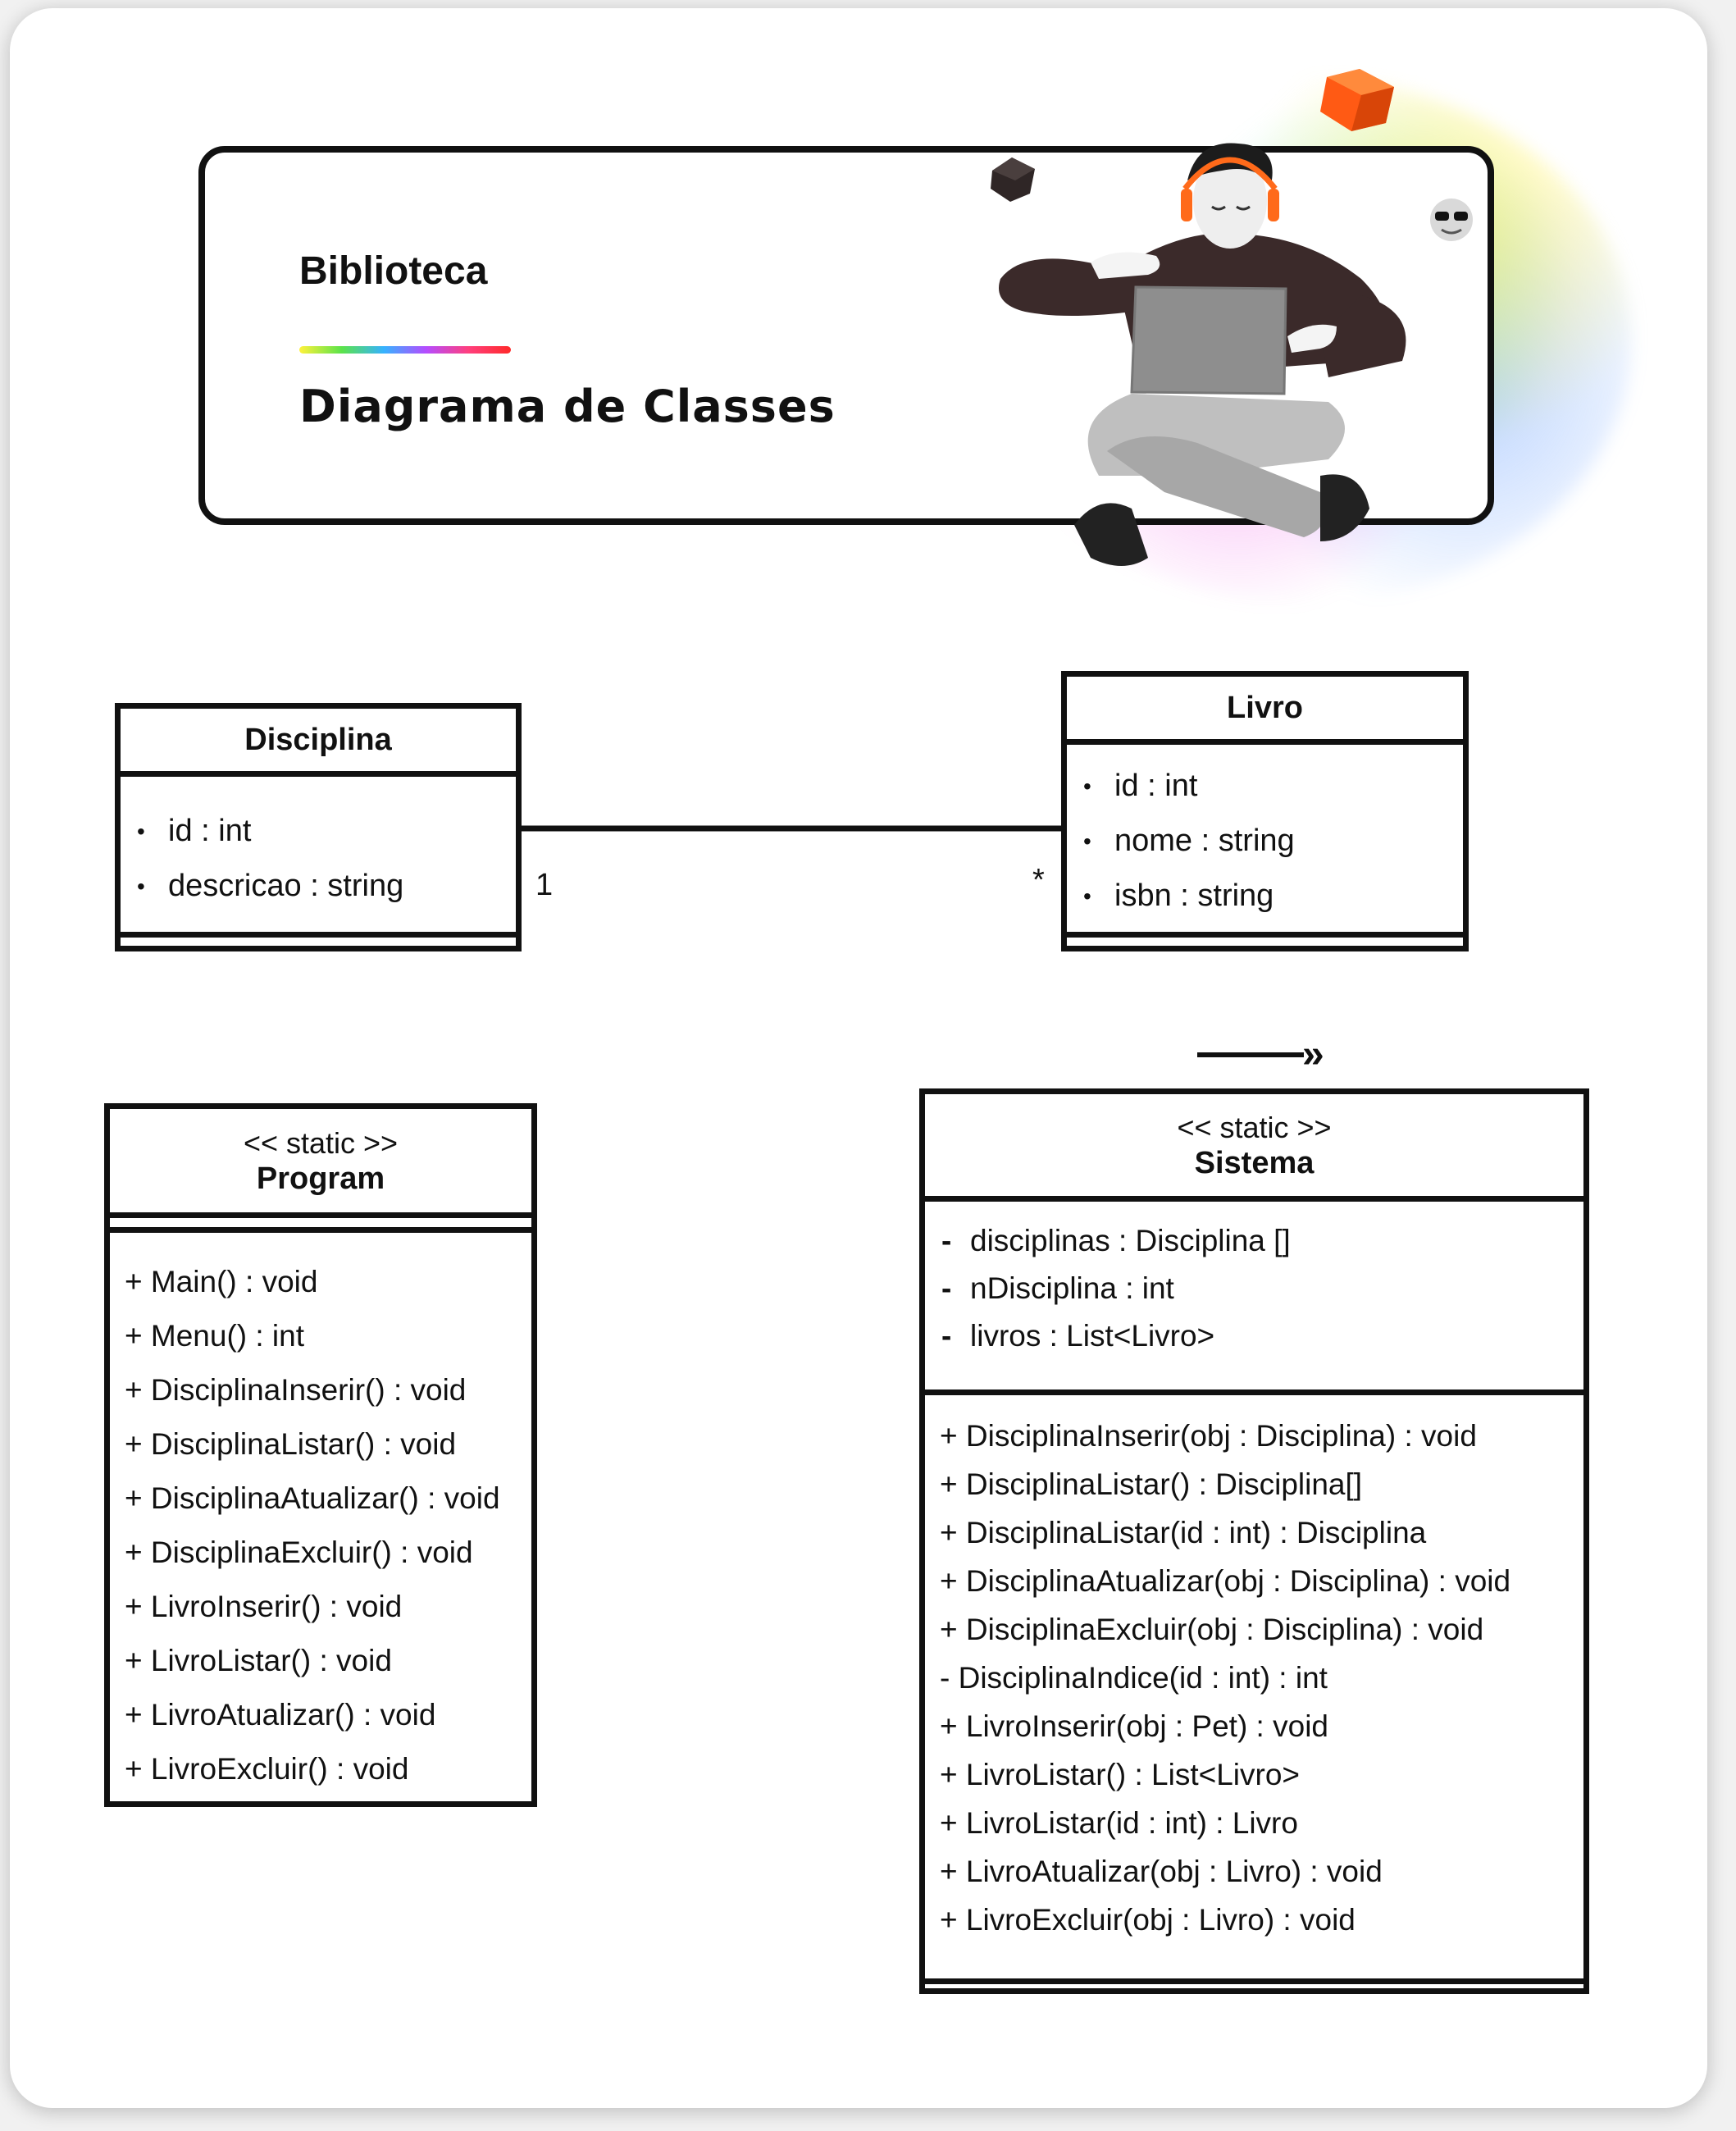 The height and width of the screenshot is (2131, 1736). Describe the element at coordinates (1254, 1981) in the screenshot. I see `class-sistema-bottom-divider` at that location.